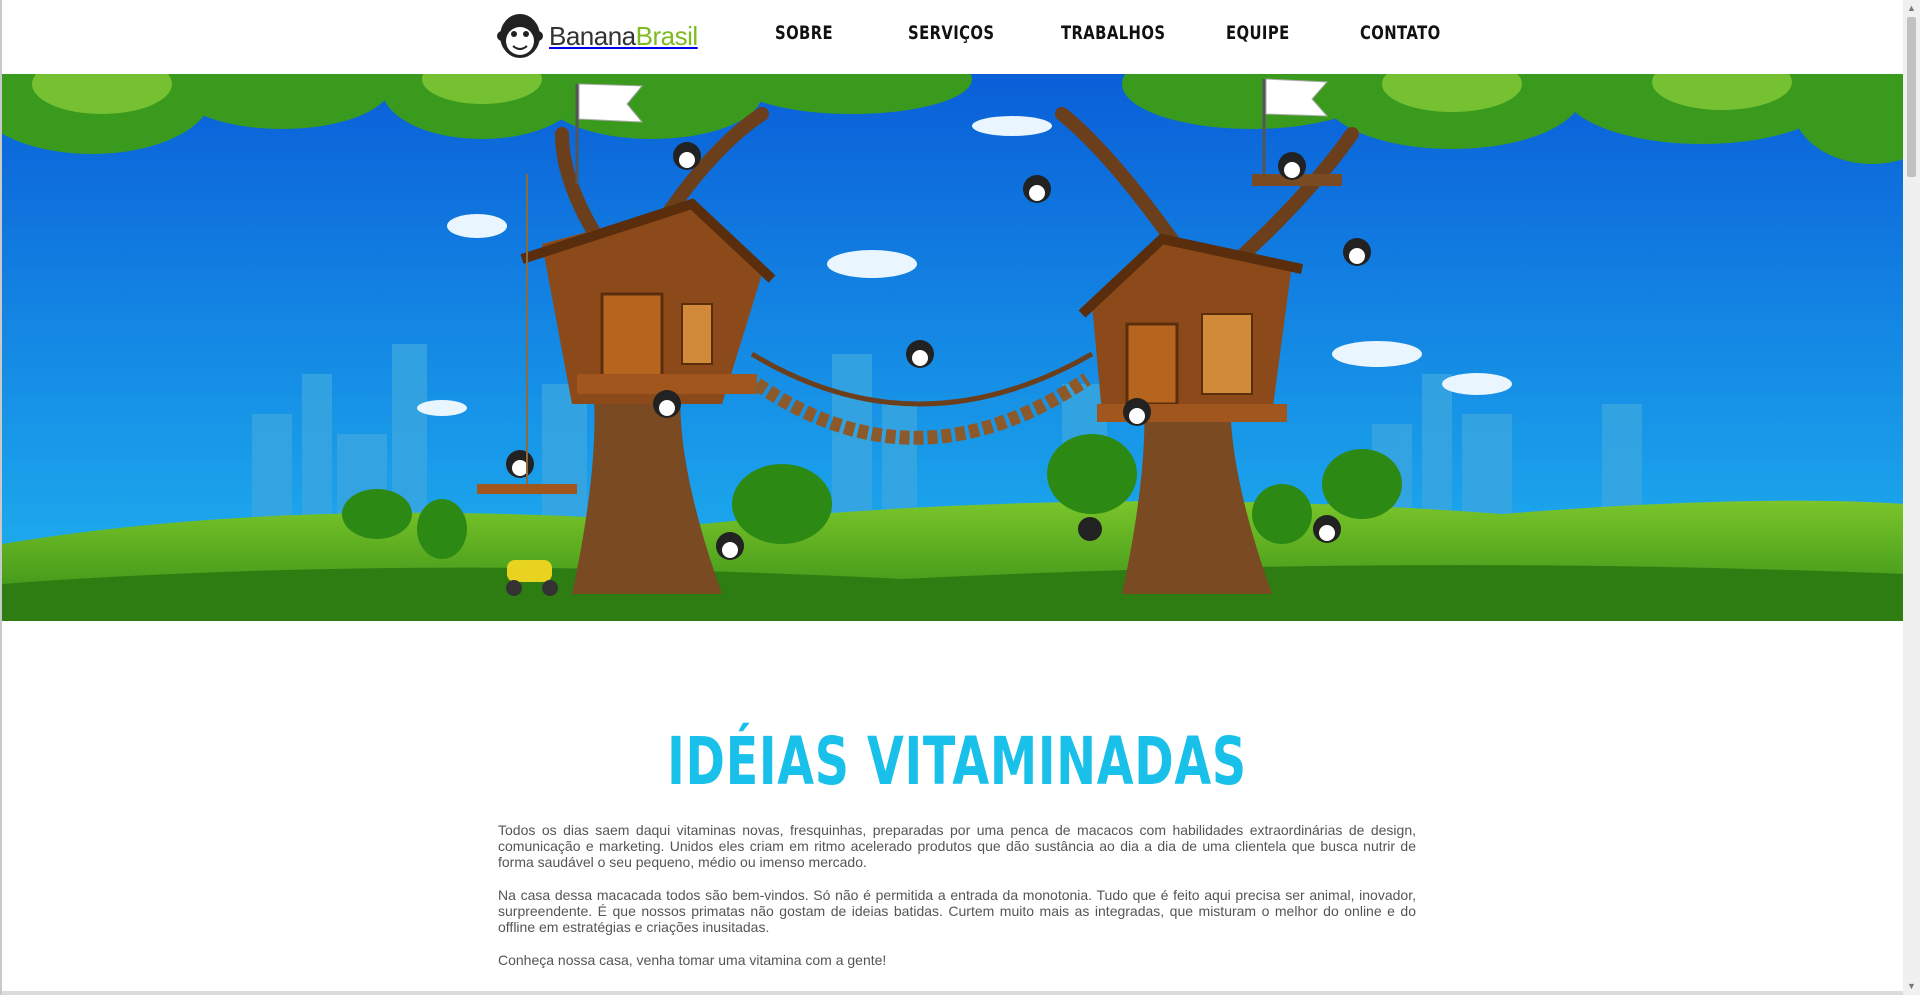 This screenshot has width=1920, height=995. I want to click on section-headline: IDÉIAS VITAMINADAS, so click(957, 761).